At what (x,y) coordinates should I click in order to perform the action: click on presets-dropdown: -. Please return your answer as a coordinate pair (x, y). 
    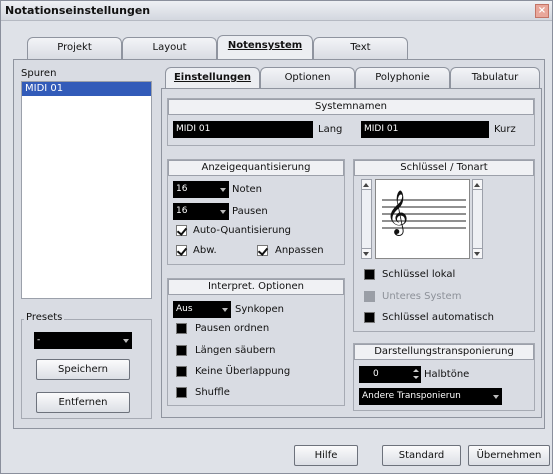
    Looking at the image, I should click on (83, 340).